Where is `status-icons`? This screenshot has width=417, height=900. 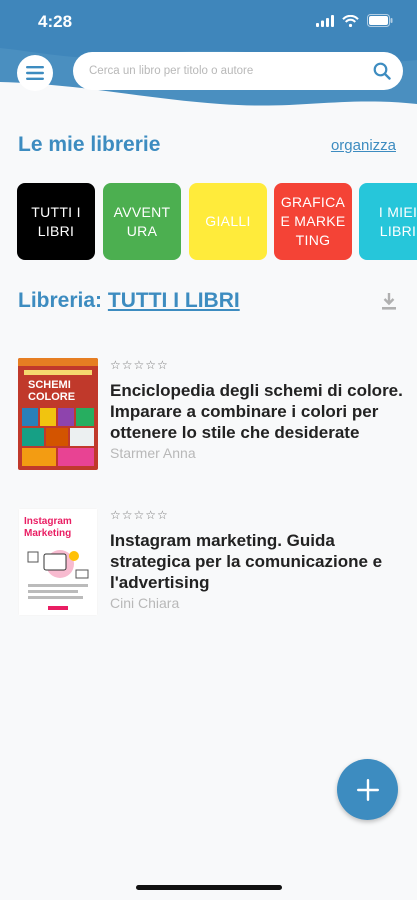
status-icons is located at coordinates (354, 20).